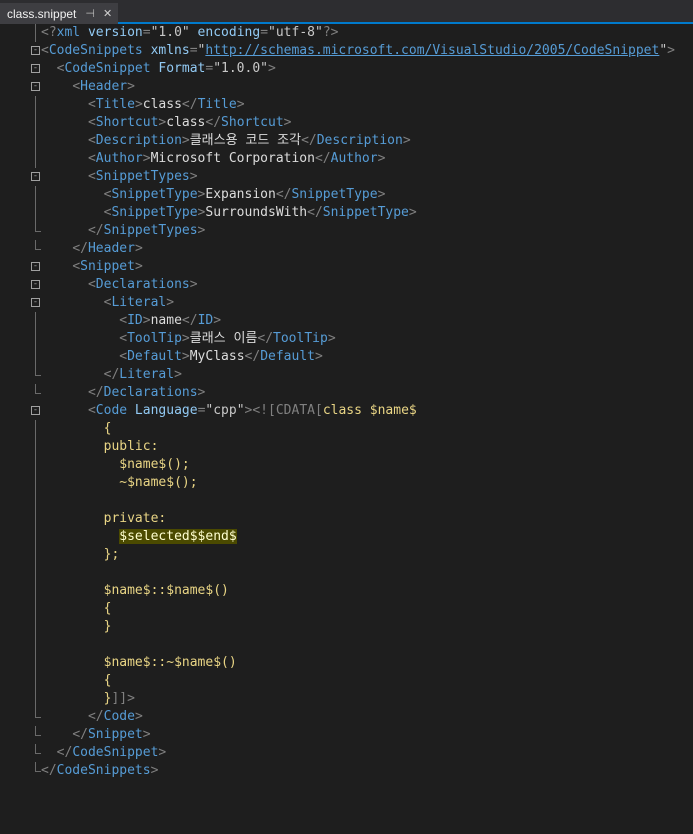  What do you see at coordinates (346, 357) in the screenshot?
I see `code-line-19: <Default>MyClass</Default>` at bounding box center [346, 357].